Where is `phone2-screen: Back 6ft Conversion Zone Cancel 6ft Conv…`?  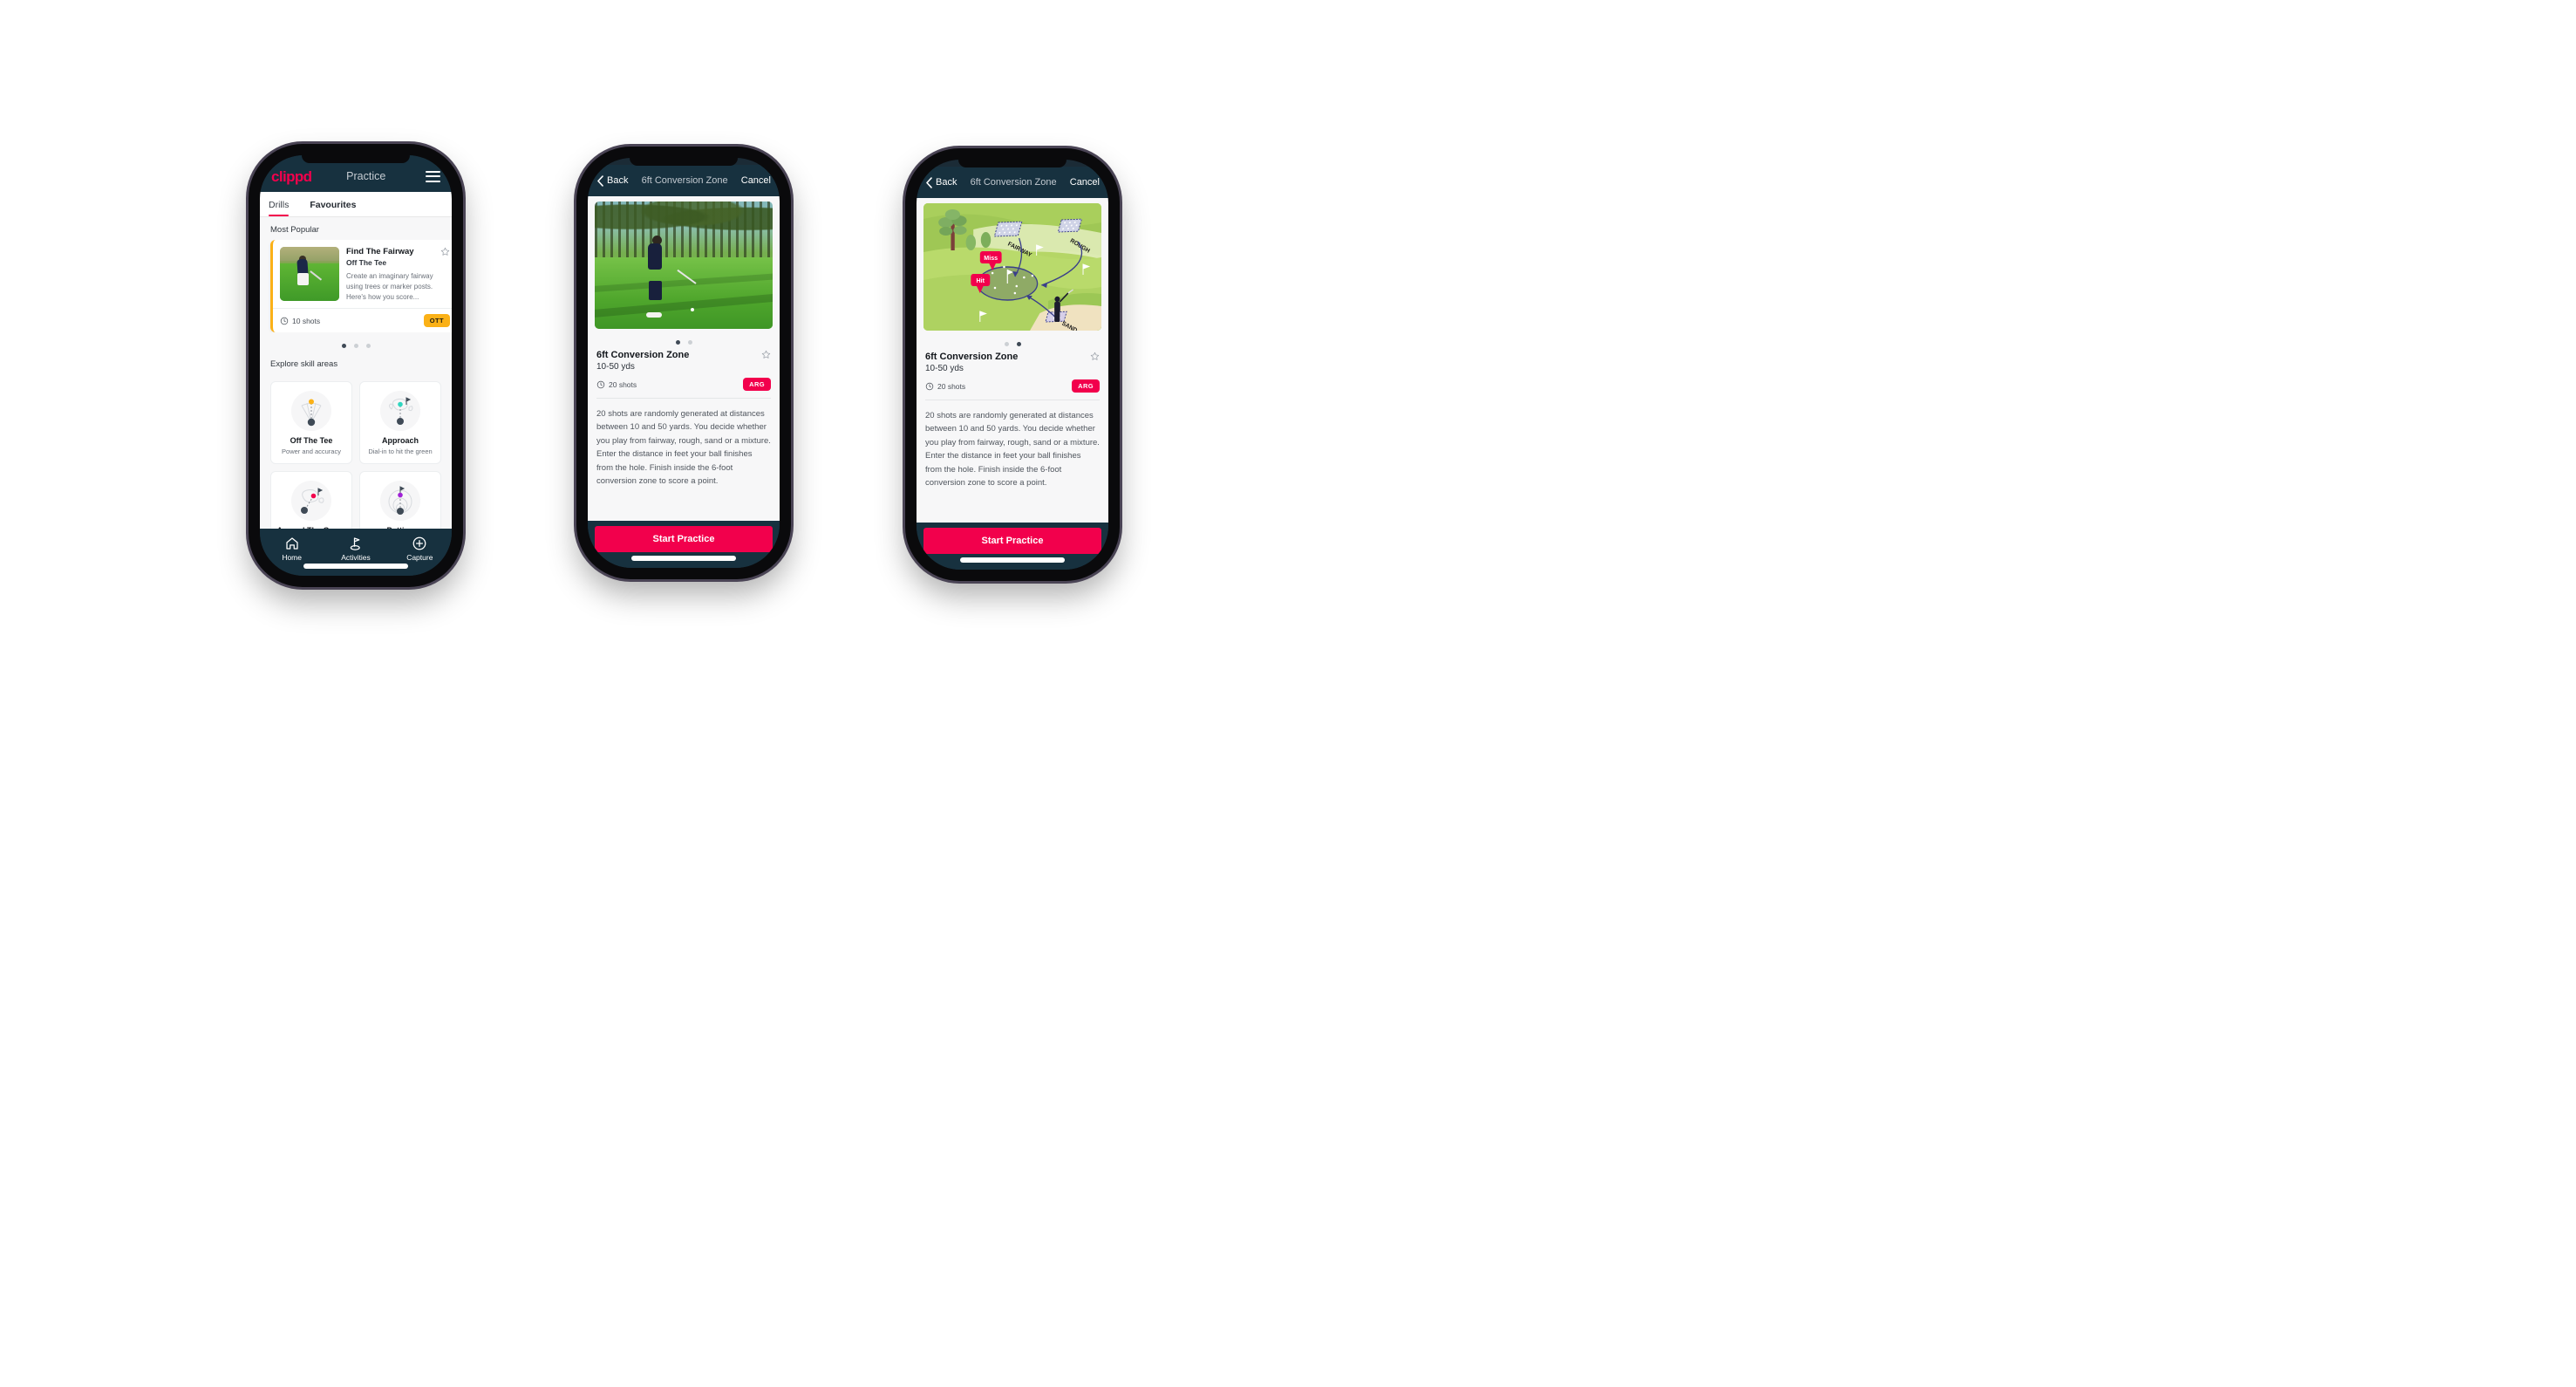 phone2-screen: Back 6ft Conversion Zone Cancel 6ft Conv… is located at coordinates (684, 363).